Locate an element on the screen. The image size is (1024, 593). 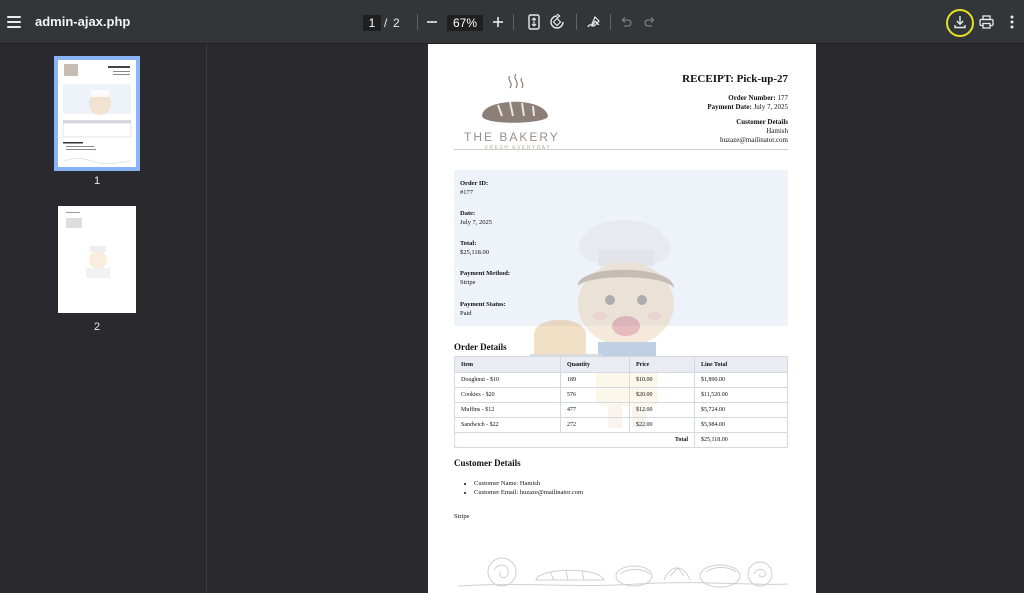
pdf-toolbar: admin-ajax.php 1 / 2 67% is located at coordinates (512, 22).